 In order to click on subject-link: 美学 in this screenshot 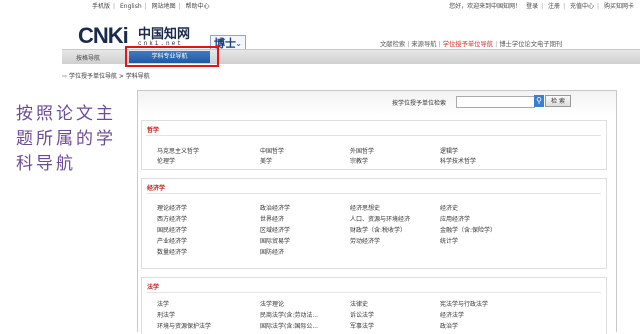, I will do `click(266, 160)`.